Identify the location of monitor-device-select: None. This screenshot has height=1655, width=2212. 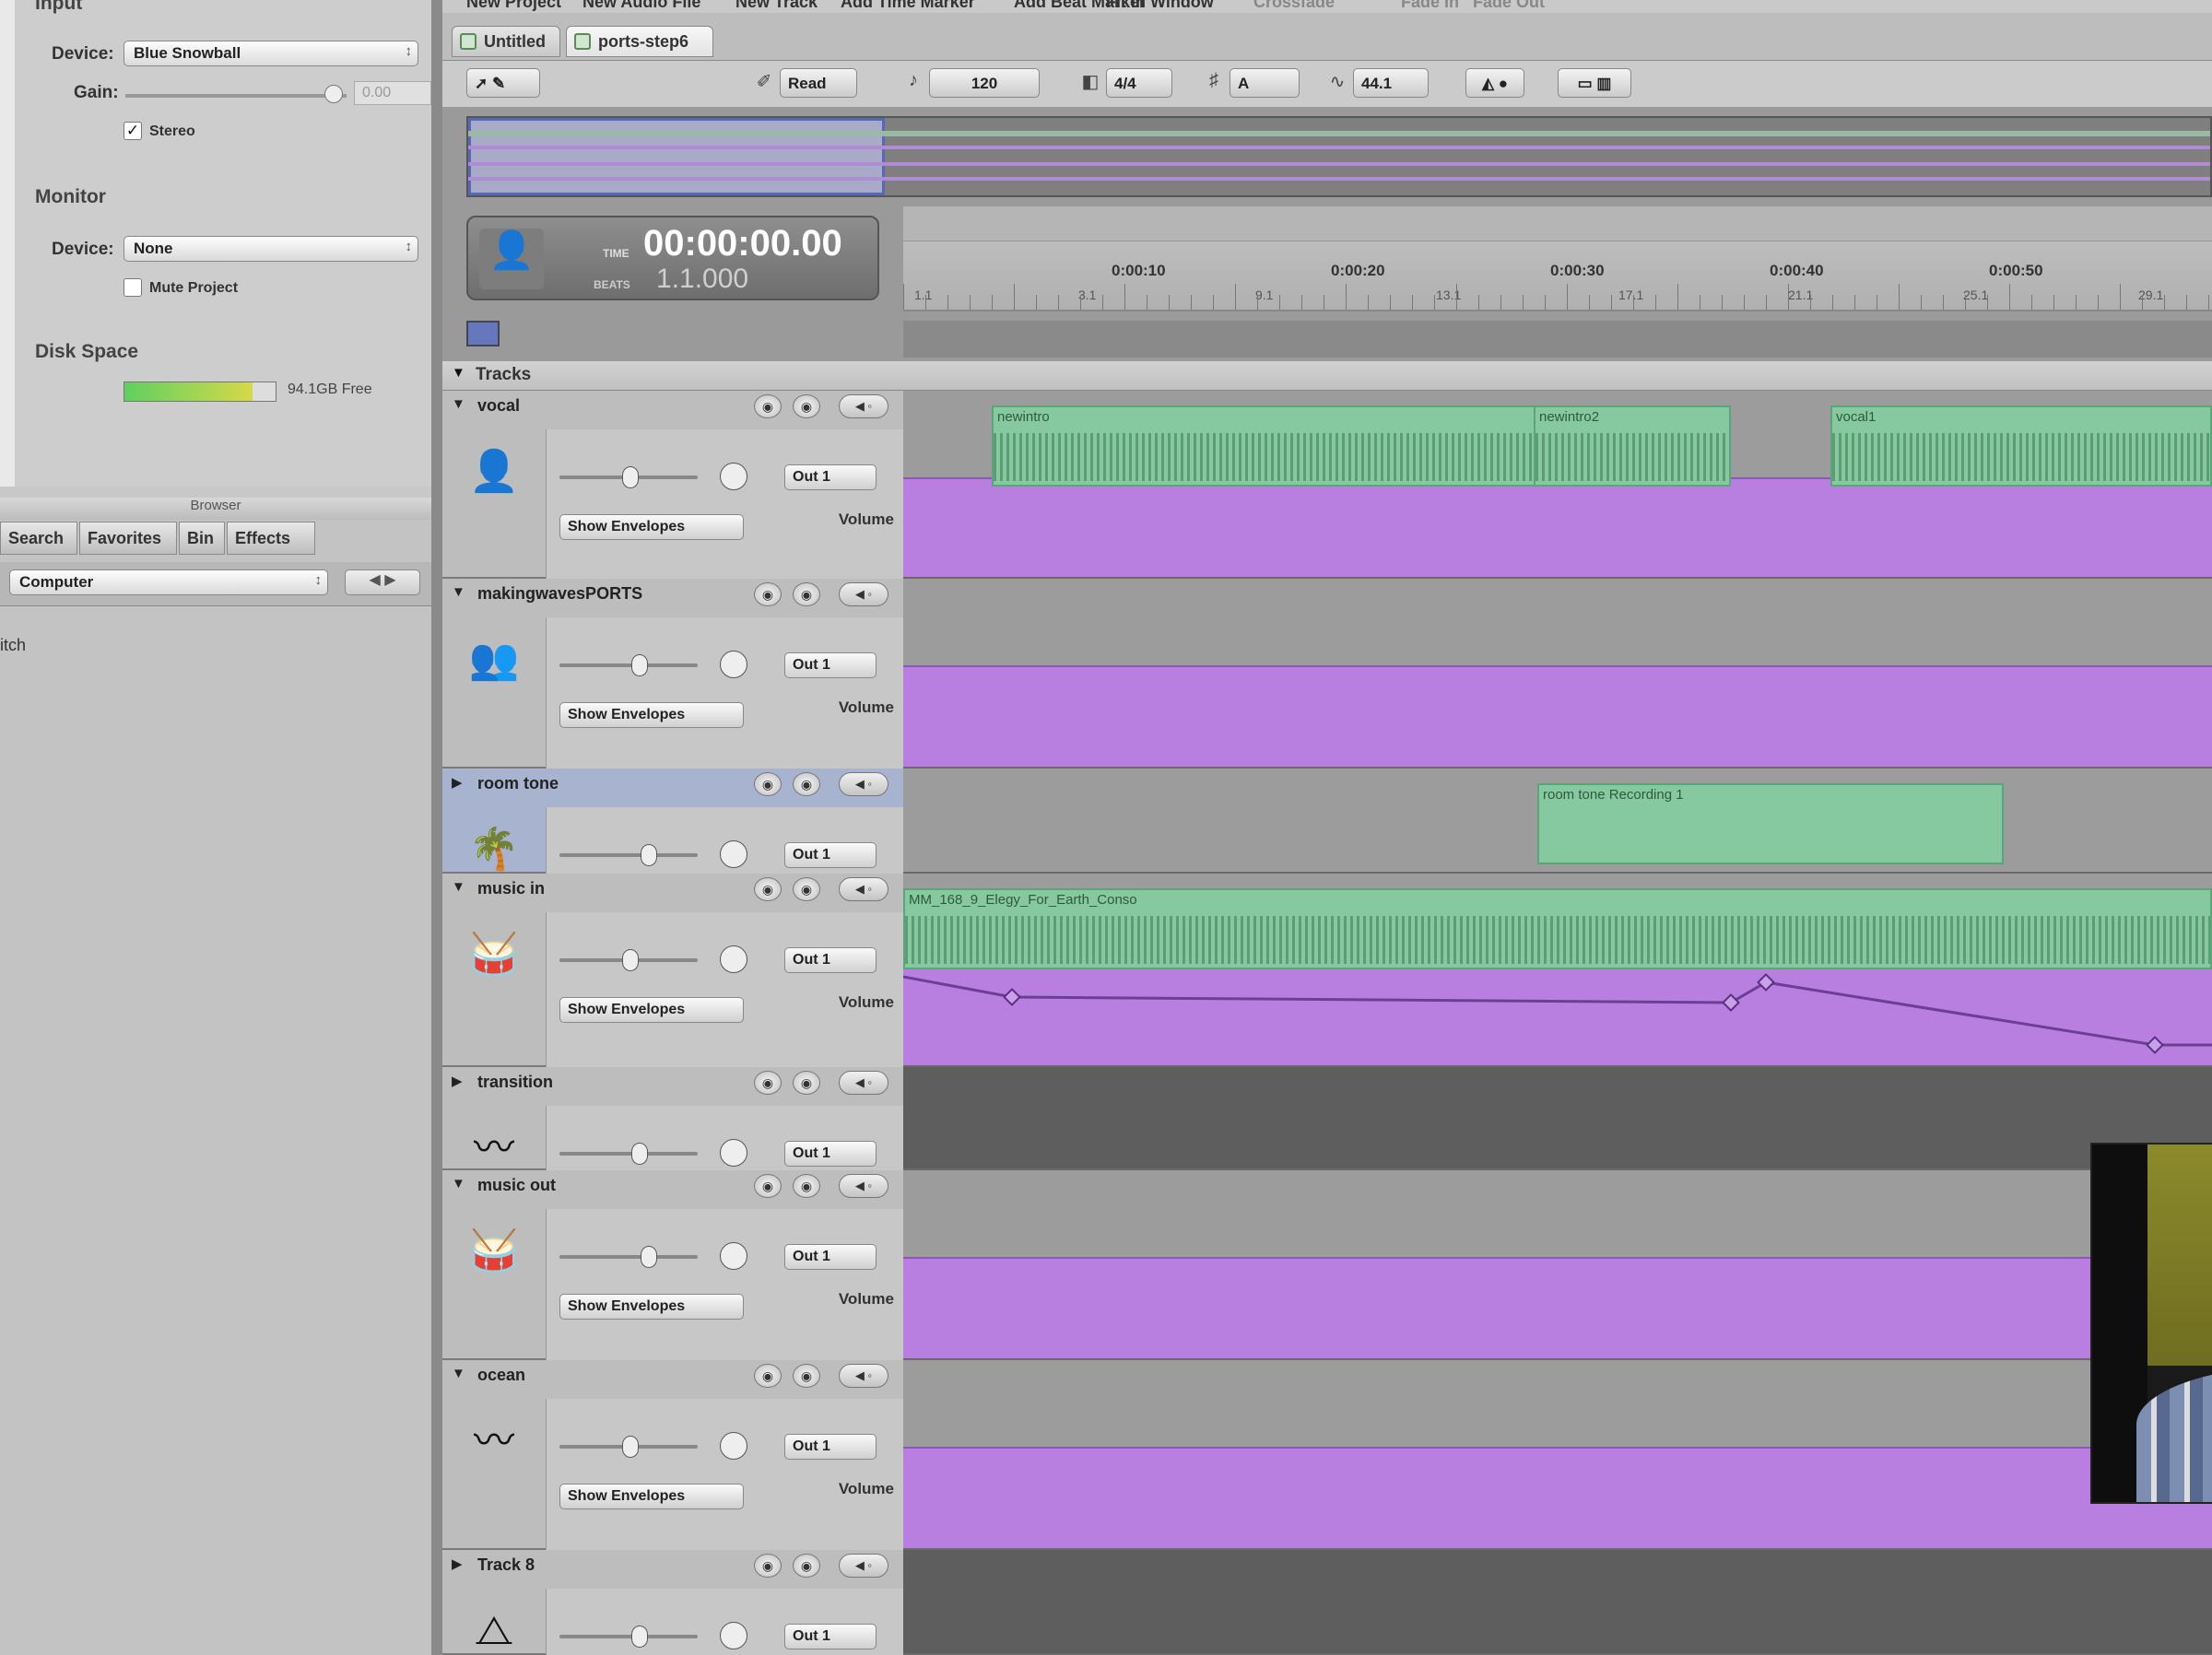
(271, 249).